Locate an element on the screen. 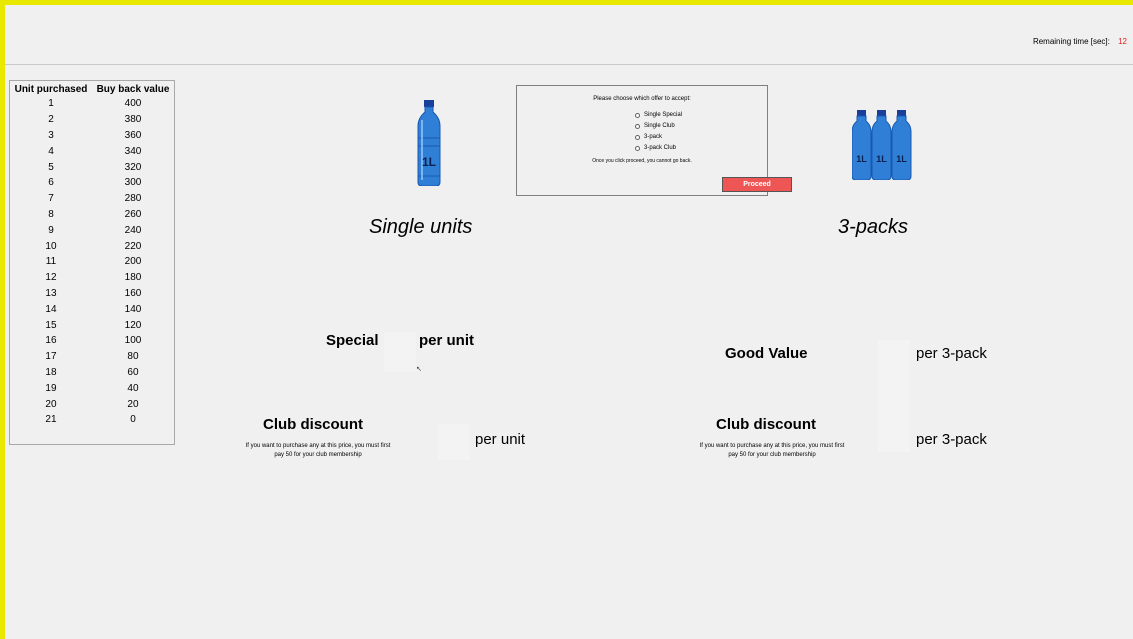 The height and width of the screenshot is (639, 1133). buyback-value-cell: 20 is located at coordinates (133, 404).